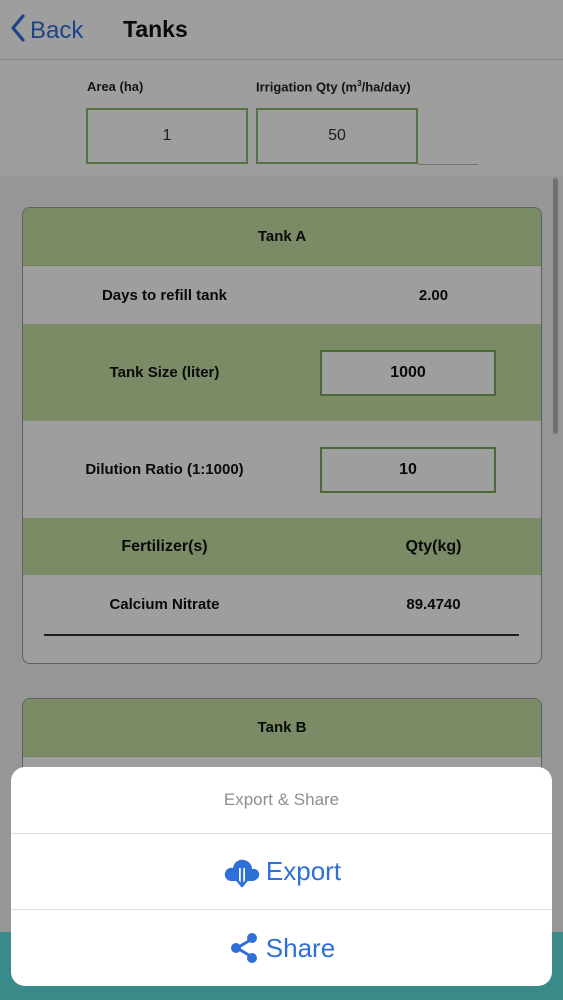 The height and width of the screenshot is (1000, 563). What do you see at coordinates (303, 871) in the screenshot?
I see `export-label: Export` at bounding box center [303, 871].